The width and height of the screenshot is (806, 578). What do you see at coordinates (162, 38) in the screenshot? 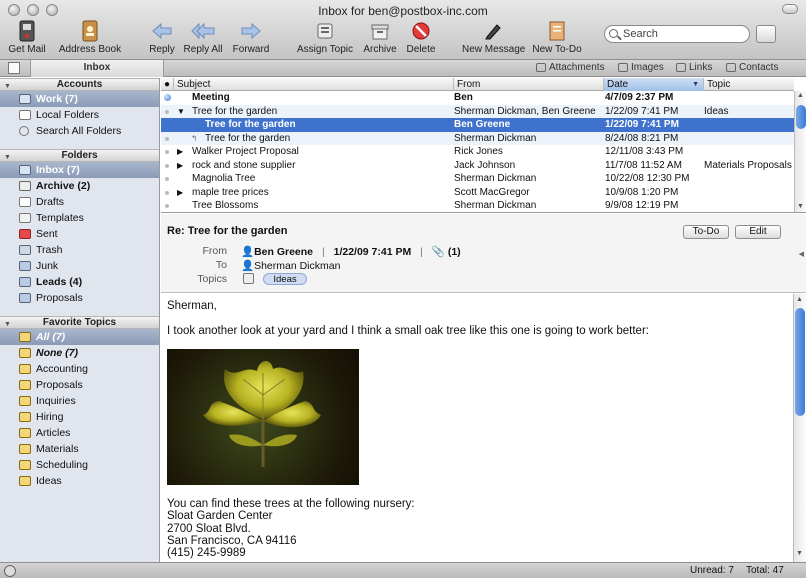
I see `reply-button: Reply` at bounding box center [162, 38].